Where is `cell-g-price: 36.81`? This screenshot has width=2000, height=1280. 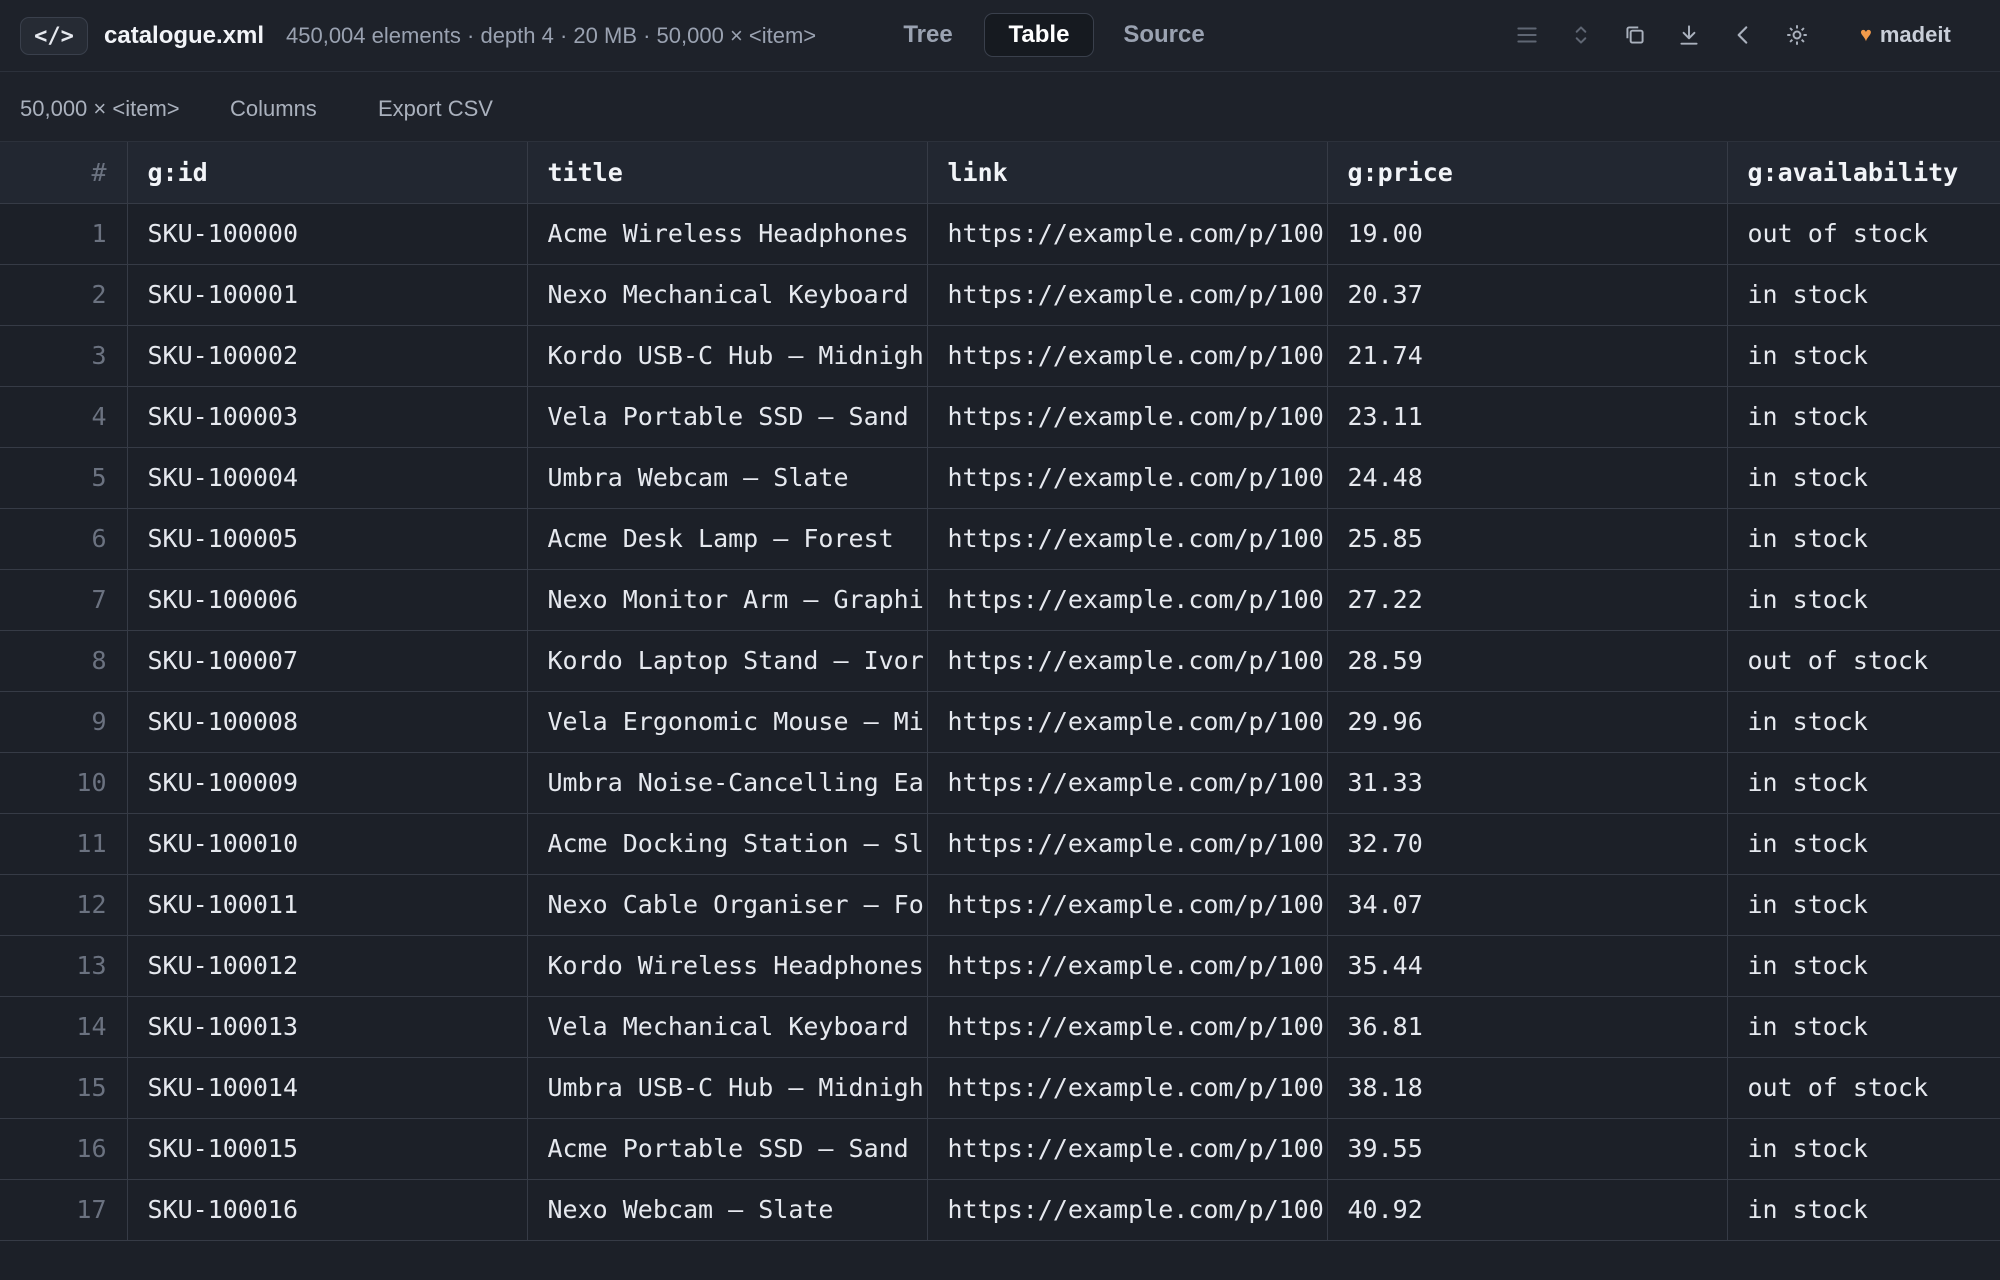 cell-g-price: 36.81 is located at coordinates (1527, 1027).